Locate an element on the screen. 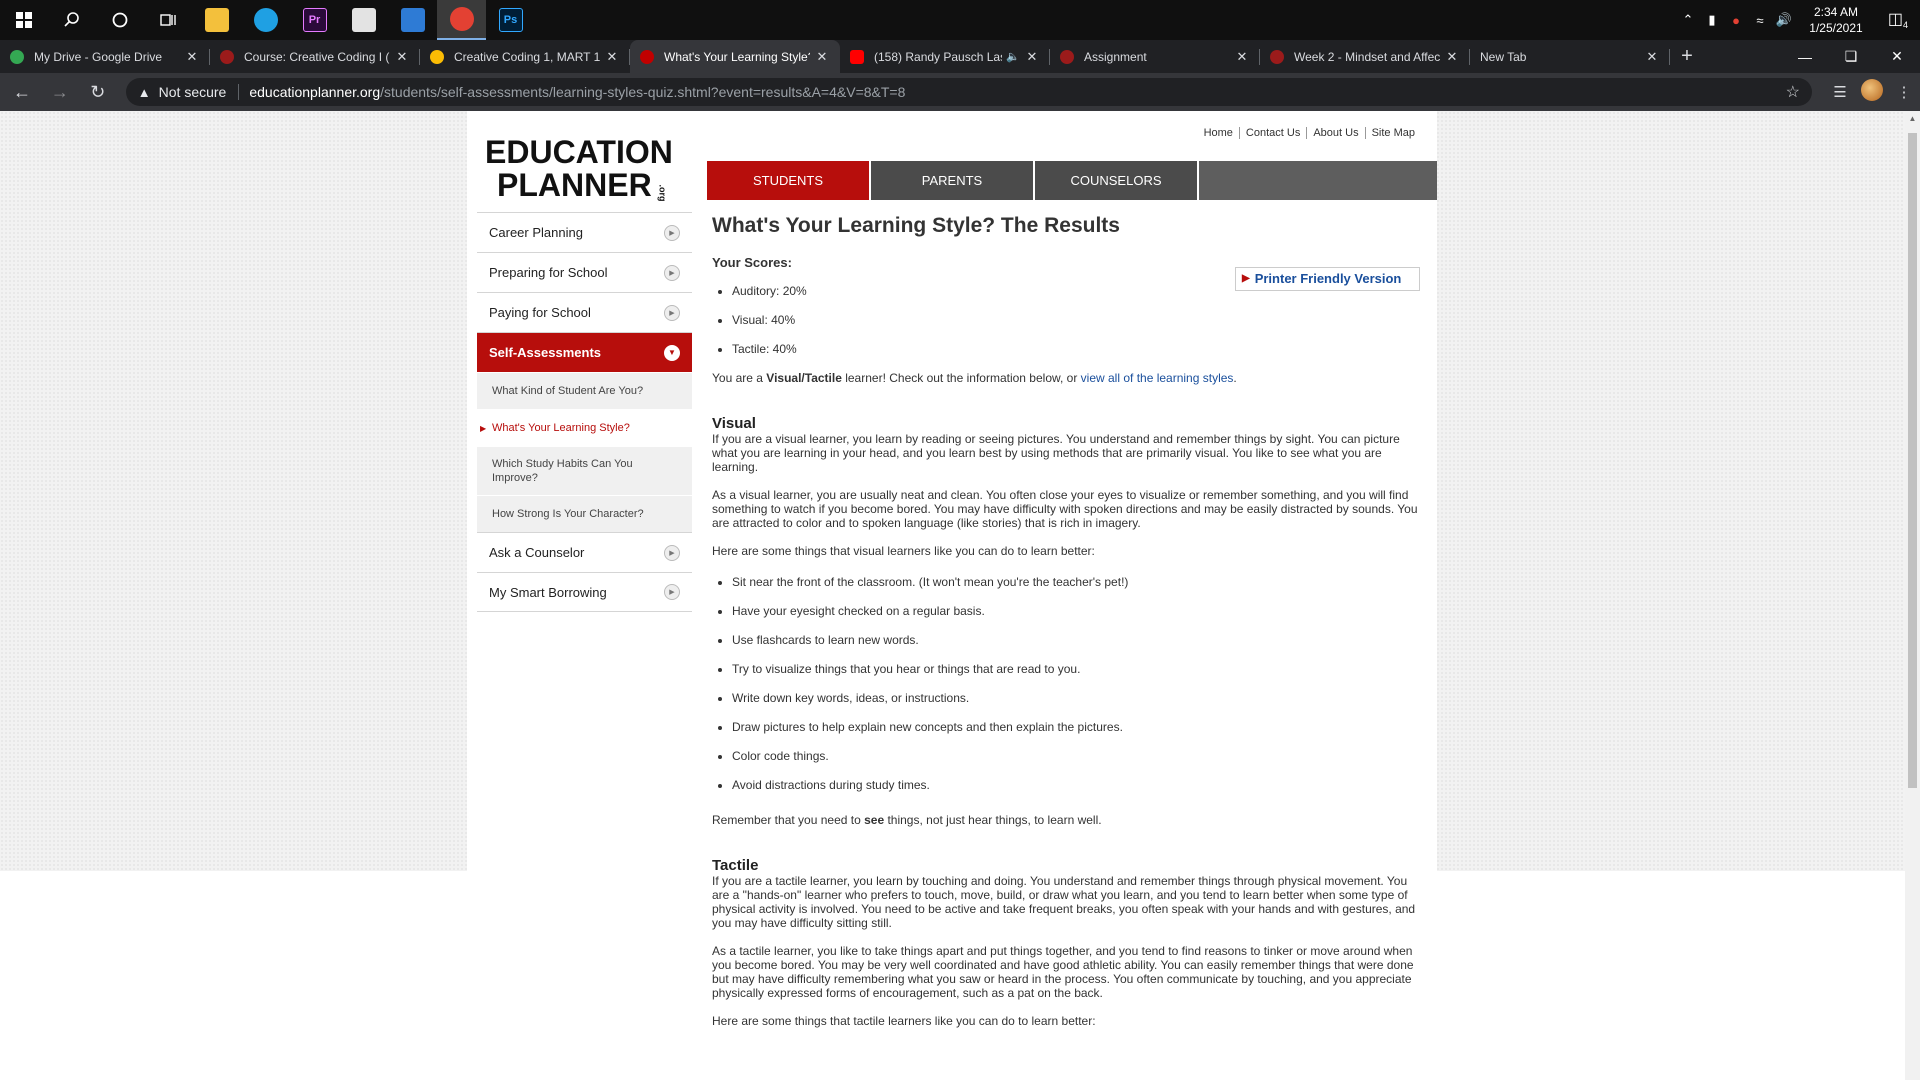 The image size is (1920, 1080). sidebar-subitem-learning-style: What's Your Learning Style? is located at coordinates (584, 427).